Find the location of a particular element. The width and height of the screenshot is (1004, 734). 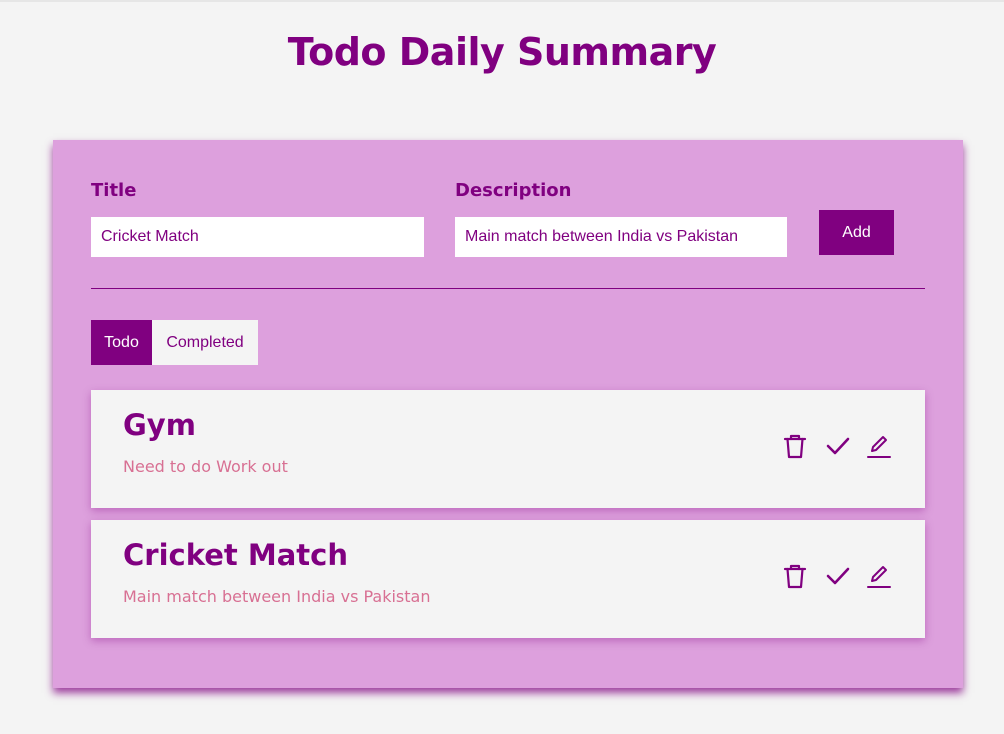

todo-description: Need to do Work out is located at coordinates (205, 466).